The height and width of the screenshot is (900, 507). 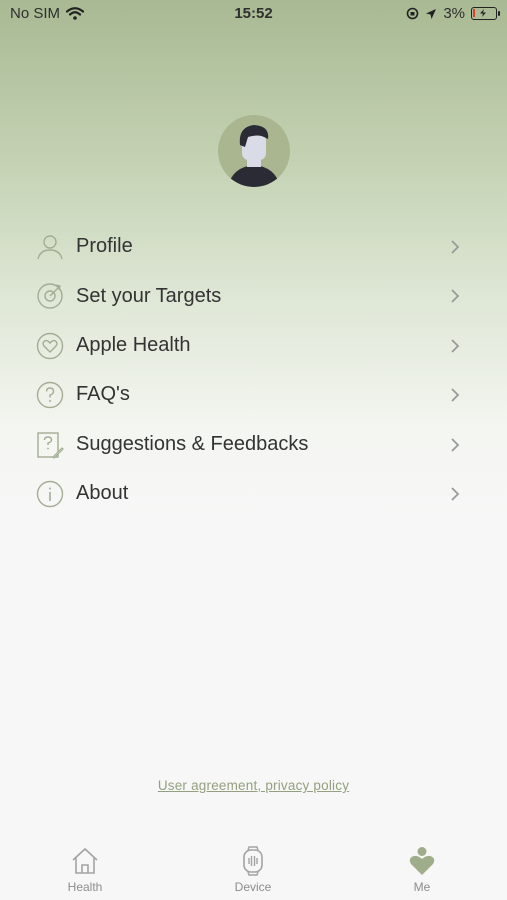 I want to click on user-agreement-link: User agreement, privacy policy, so click(x=253, y=785).